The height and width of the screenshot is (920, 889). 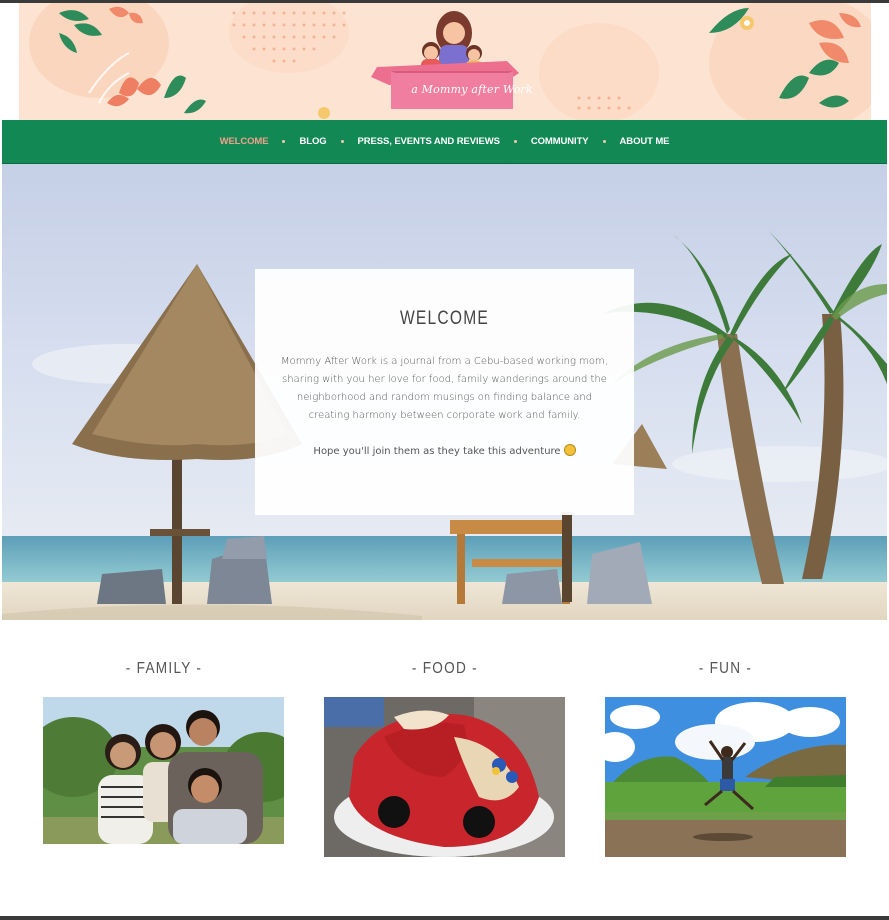 I want to click on site-logo-text: a Mommy after Work, so click(x=472, y=89).